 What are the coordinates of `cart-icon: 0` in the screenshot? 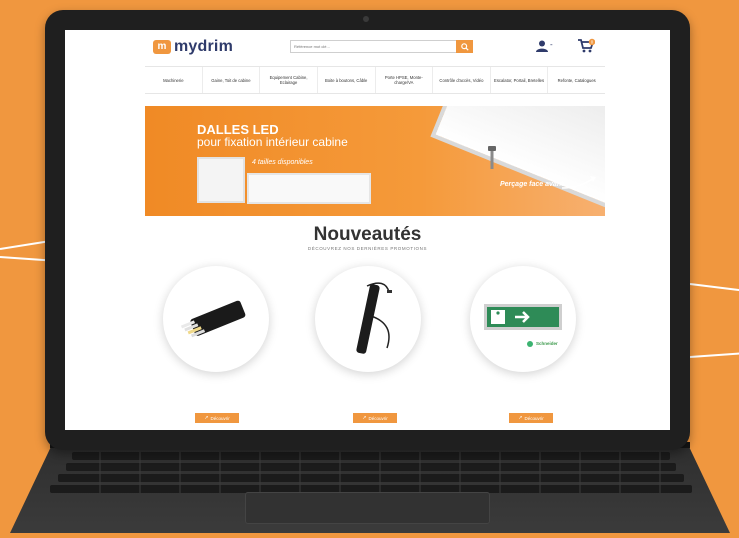 It's located at (586, 46).